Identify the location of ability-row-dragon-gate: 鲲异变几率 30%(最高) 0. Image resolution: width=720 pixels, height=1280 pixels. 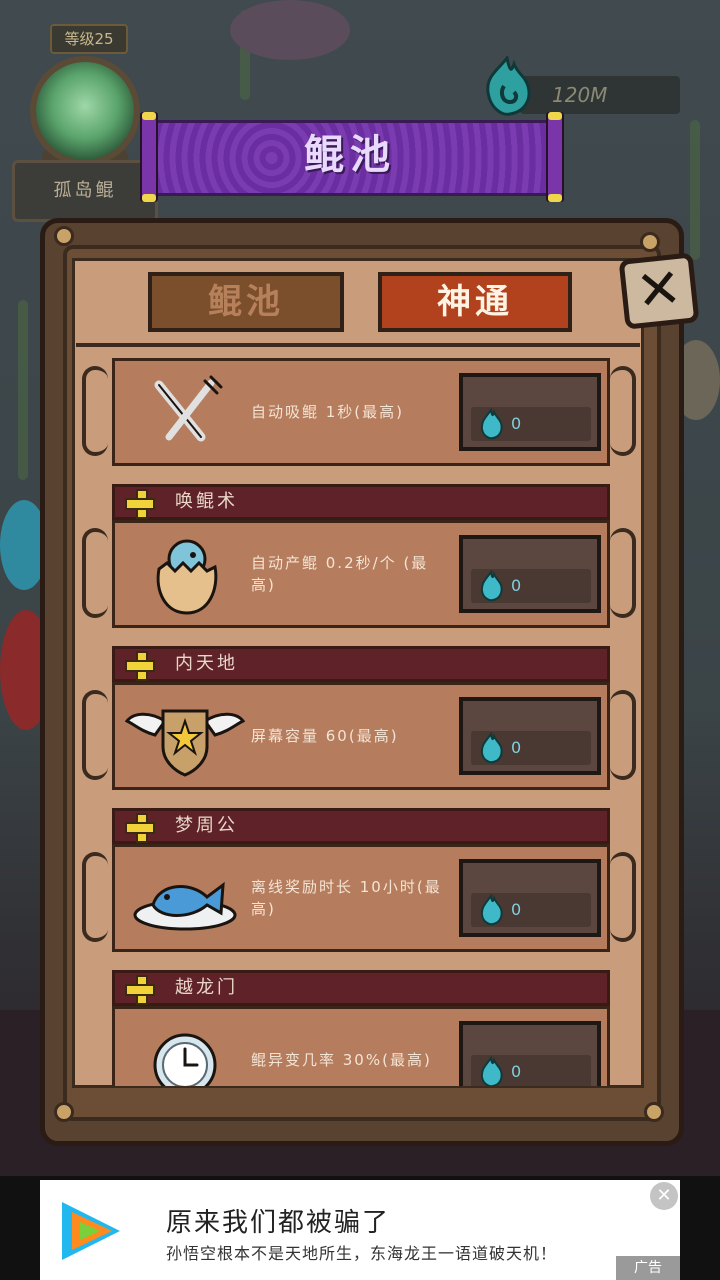
(361, 1046).